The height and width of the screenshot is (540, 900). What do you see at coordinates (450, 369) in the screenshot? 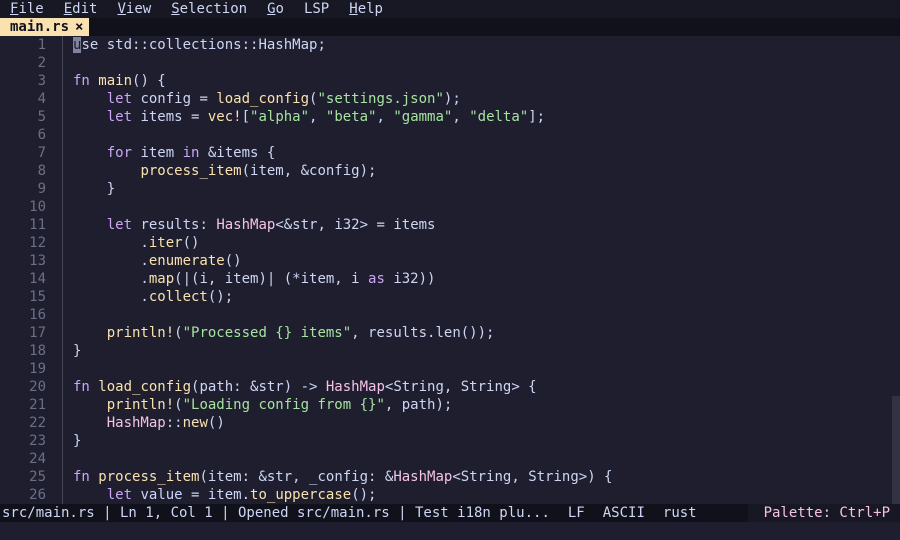
I see `code-line: 19` at bounding box center [450, 369].